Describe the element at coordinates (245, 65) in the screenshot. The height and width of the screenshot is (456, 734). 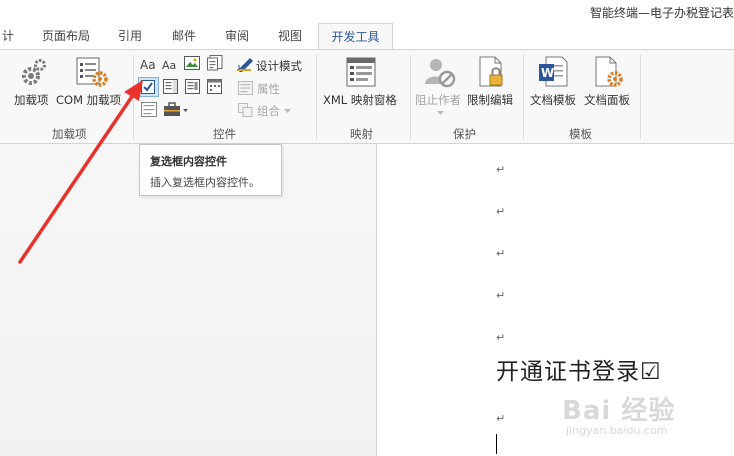
I see `design-mode-icon` at that location.